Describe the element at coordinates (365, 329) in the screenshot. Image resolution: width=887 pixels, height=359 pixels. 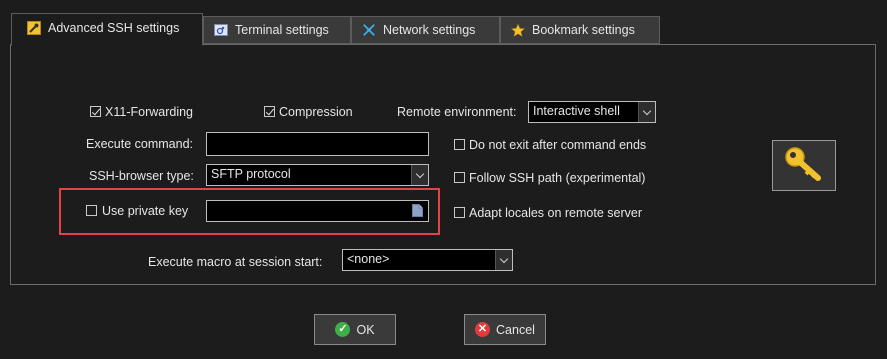
I see `ok-label: OK` at that location.